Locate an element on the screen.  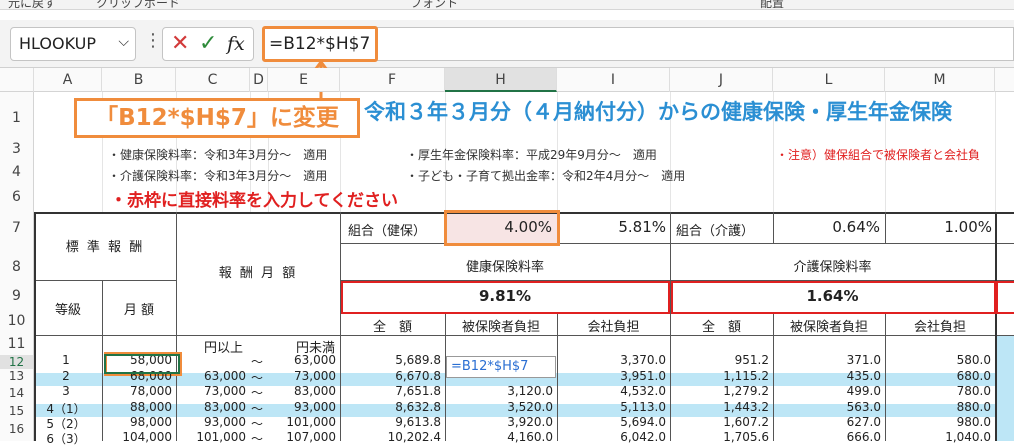
header-kumiai-kaigo: 組合（介護） is located at coordinates (715, 229).